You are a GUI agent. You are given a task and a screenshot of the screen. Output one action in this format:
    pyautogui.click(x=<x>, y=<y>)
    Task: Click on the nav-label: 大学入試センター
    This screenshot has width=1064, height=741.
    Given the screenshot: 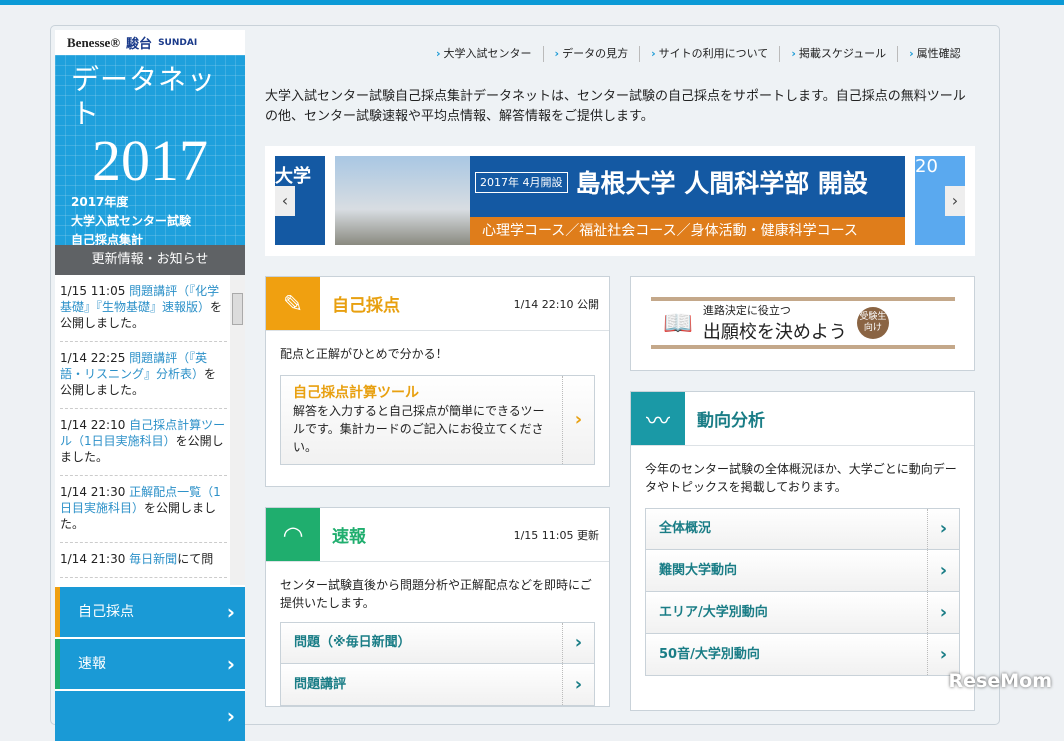 What is the action you would take?
    pyautogui.click(x=487, y=53)
    